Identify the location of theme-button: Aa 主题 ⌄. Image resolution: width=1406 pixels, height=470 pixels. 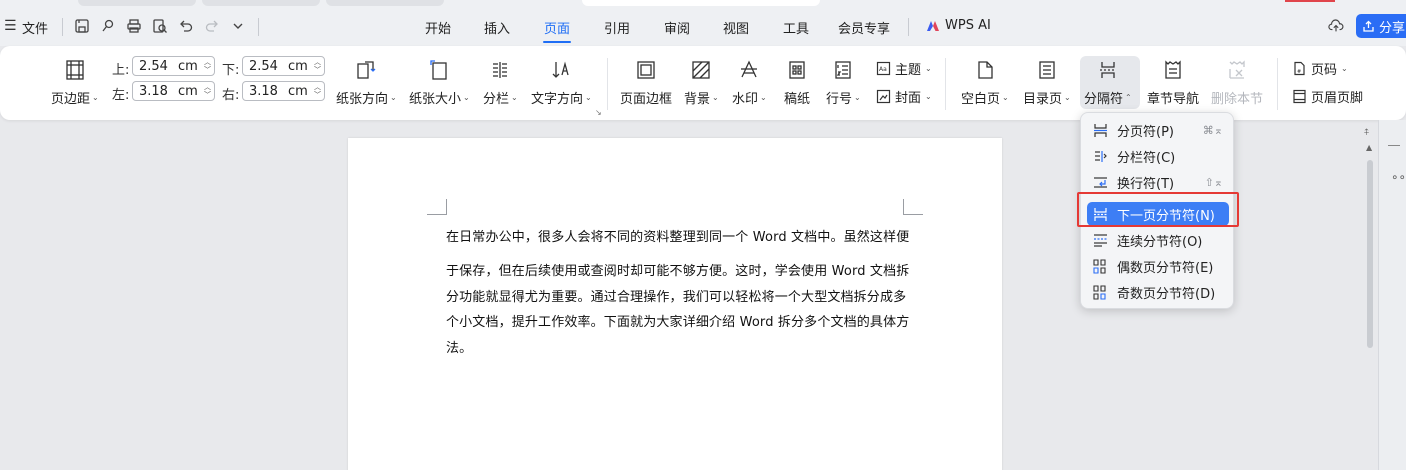
(903, 68).